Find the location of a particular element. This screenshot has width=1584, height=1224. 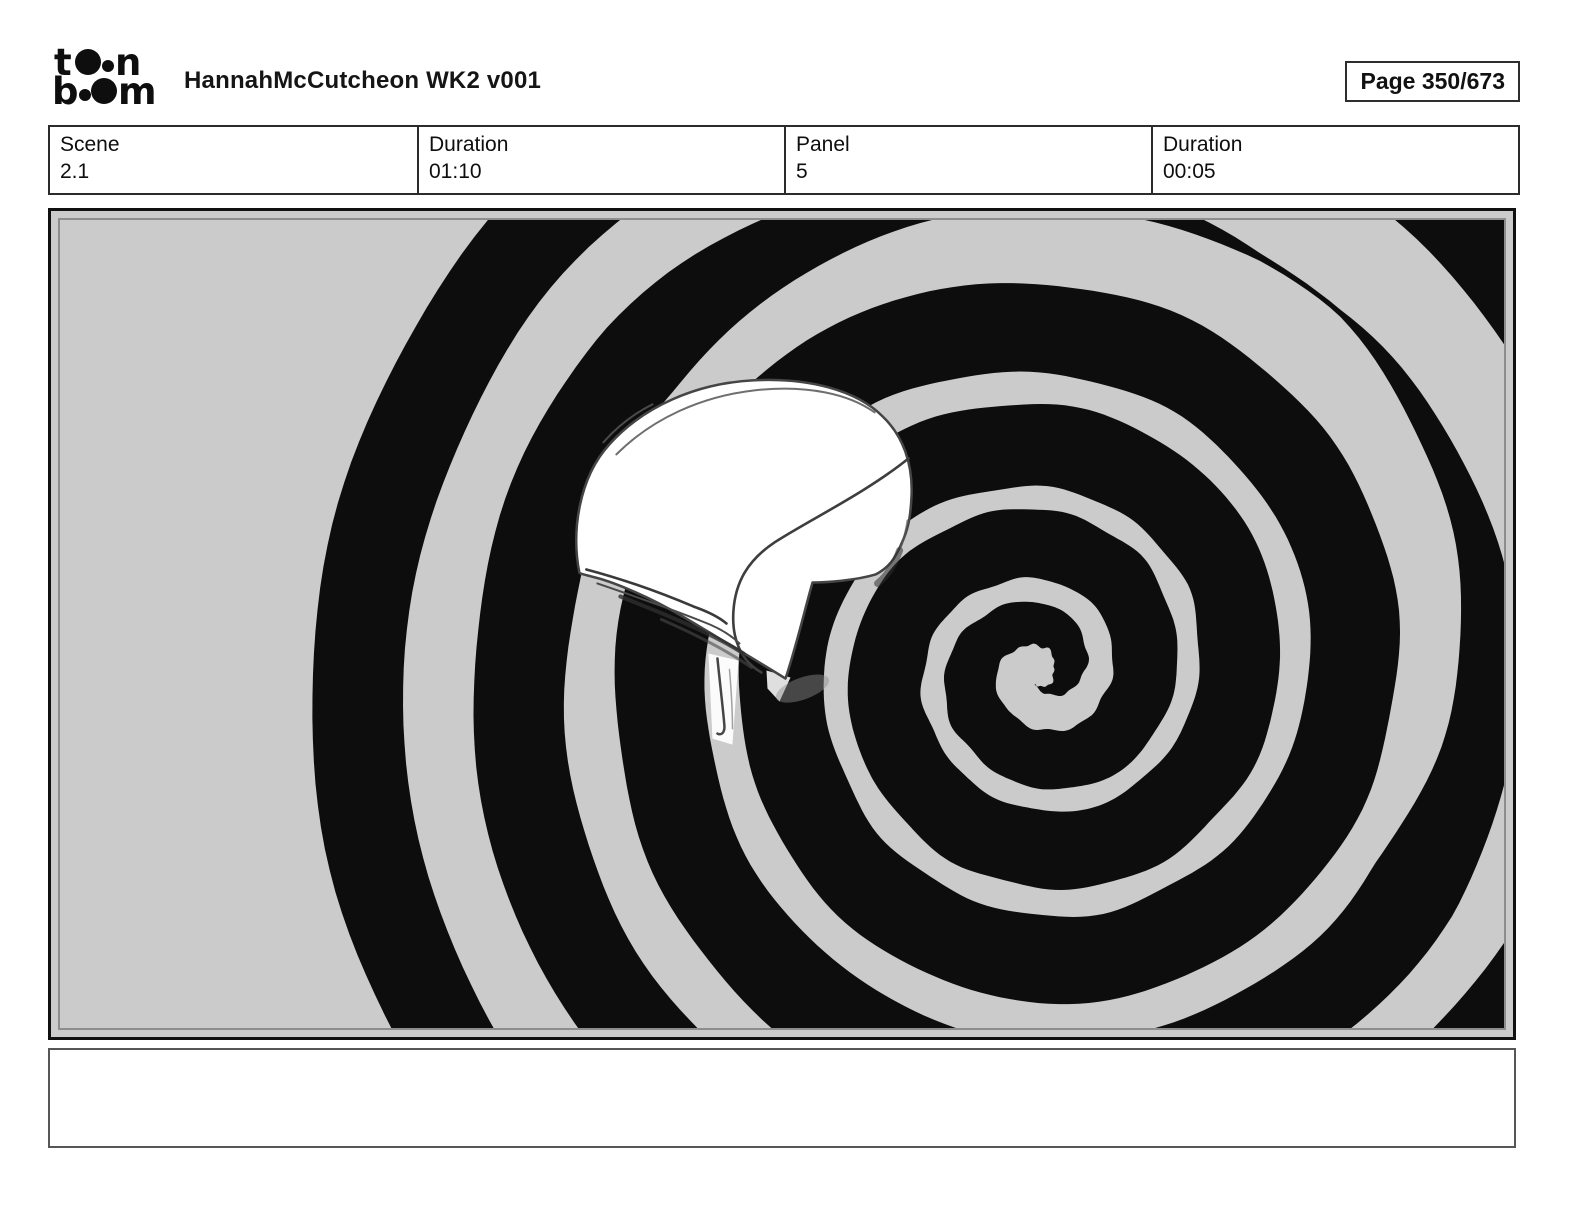

logo-dot-small-top is located at coordinates (108, 66).